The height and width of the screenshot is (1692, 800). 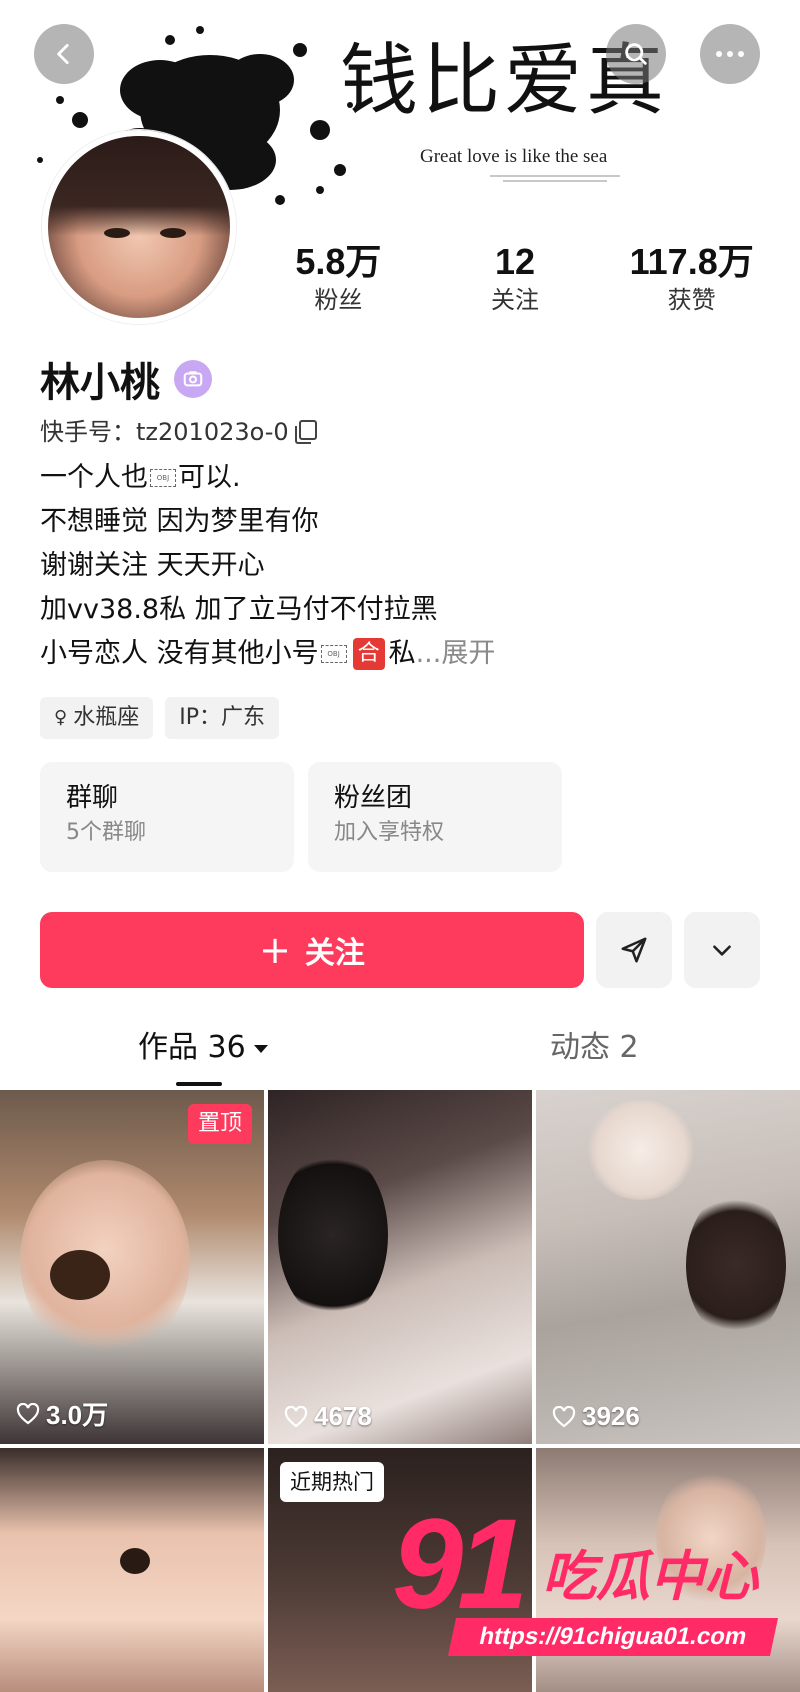 What do you see at coordinates (650, 1576) in the screenshot?
I see `watermark-text: 吃瓜中心` at bounding box center [650, 1576].